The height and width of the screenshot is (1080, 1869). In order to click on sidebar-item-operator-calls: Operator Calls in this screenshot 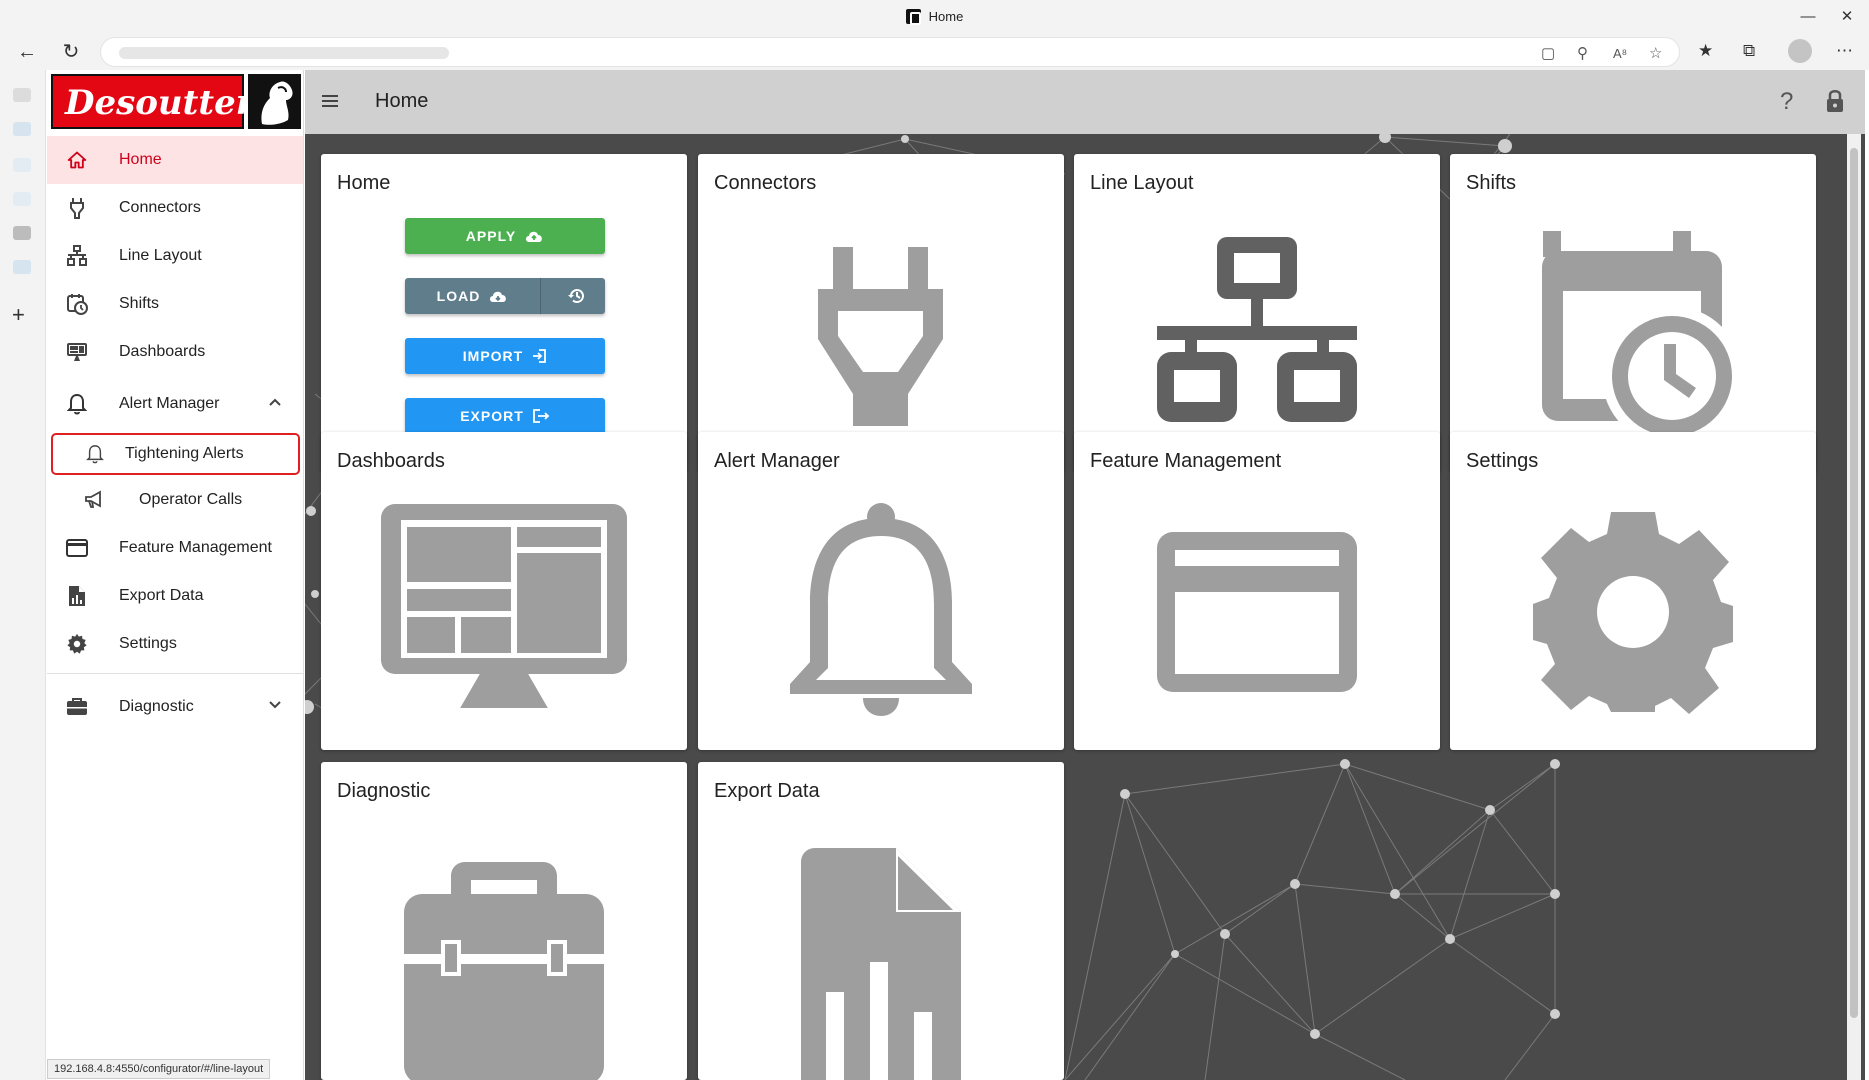, I will do `click(175, 500)`.